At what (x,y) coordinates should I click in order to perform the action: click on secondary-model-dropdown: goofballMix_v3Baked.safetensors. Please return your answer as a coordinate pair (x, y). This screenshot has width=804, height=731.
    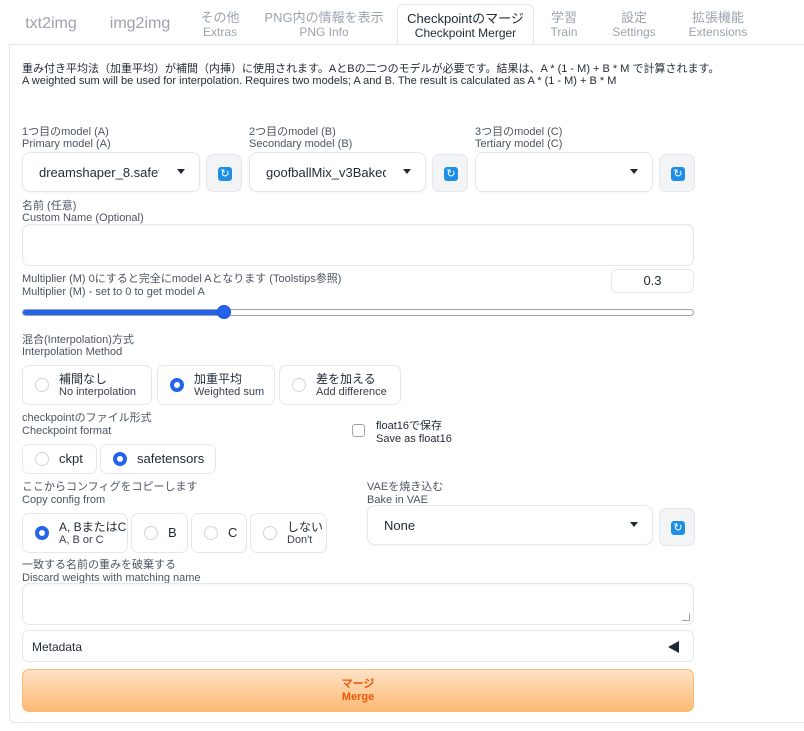
    Looking at the image, I should click on (337, 172).